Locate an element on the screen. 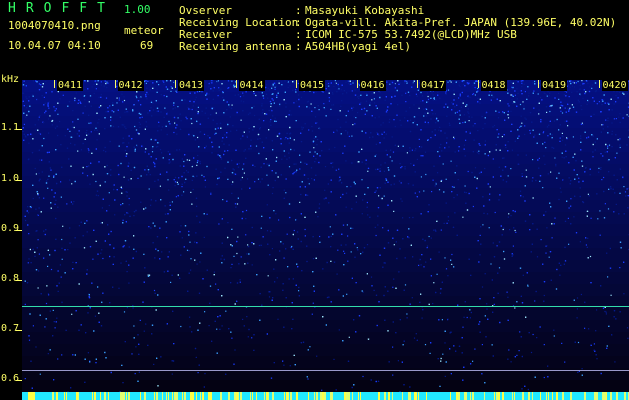 This screenshot has width=629, height=400. x-tick-label: 0411 is located at coordinates (70, 85).